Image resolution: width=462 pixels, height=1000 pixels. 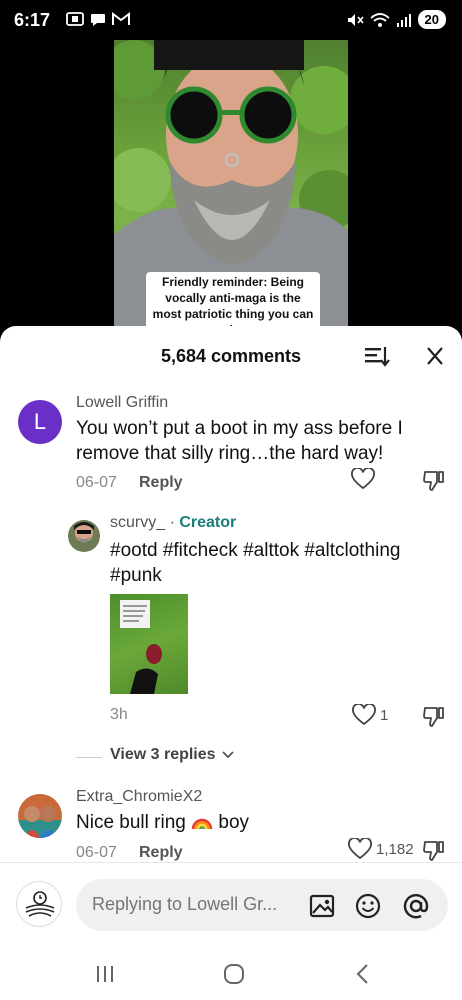 What do you see at coordinates (121, 18) in the screenshot?
I see `gmail-icon` at bounding box center [121, 18].